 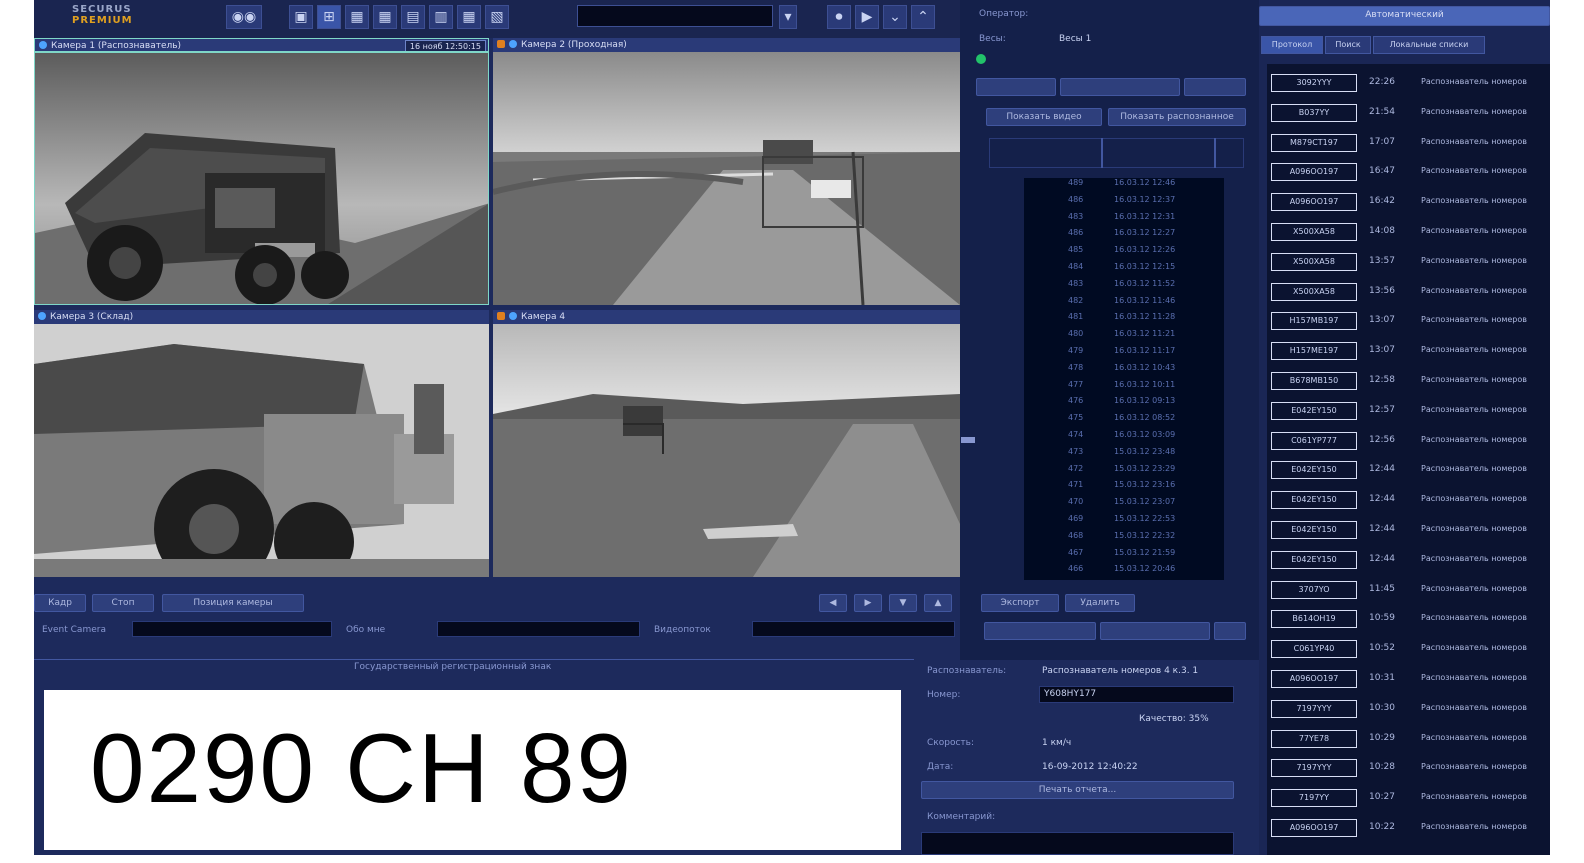 What do you see at coordinates (1124, 455) in the screenshot?
I see `record-row: 473 15.03.12 23:48` at bounding box center [1124, 455].